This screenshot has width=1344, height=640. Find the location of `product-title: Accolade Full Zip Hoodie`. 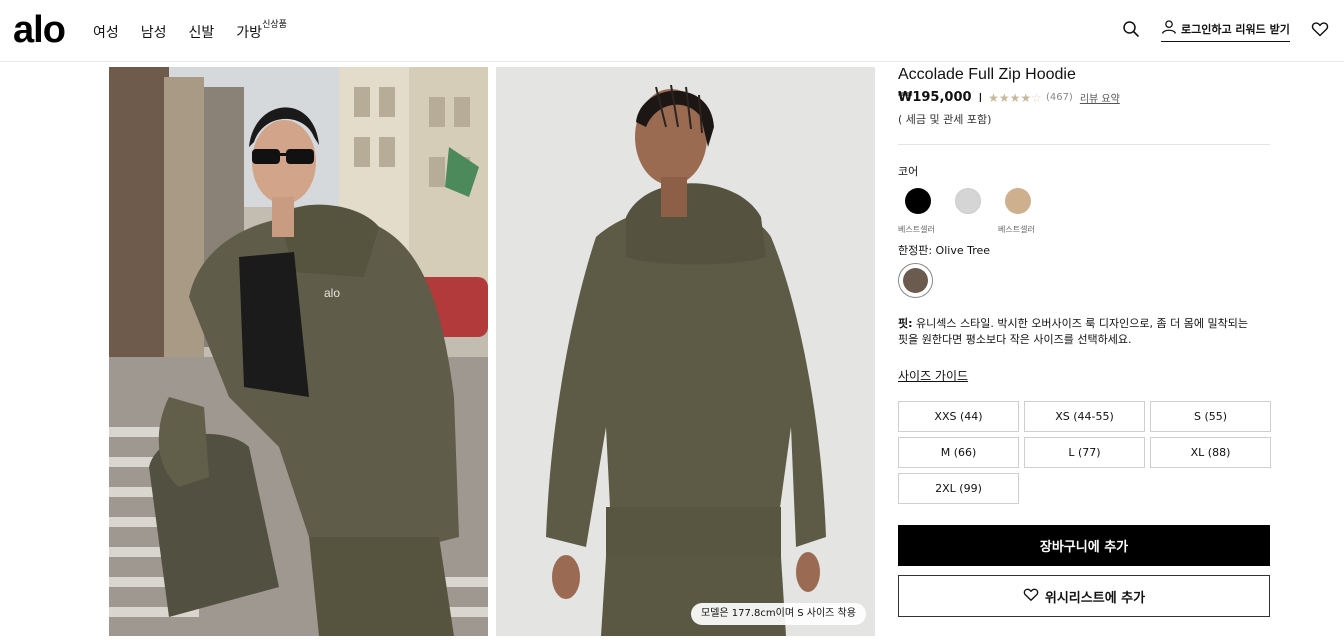

product-title: Accolade Full Zip Hoodie is located at coordinates (987, 74).